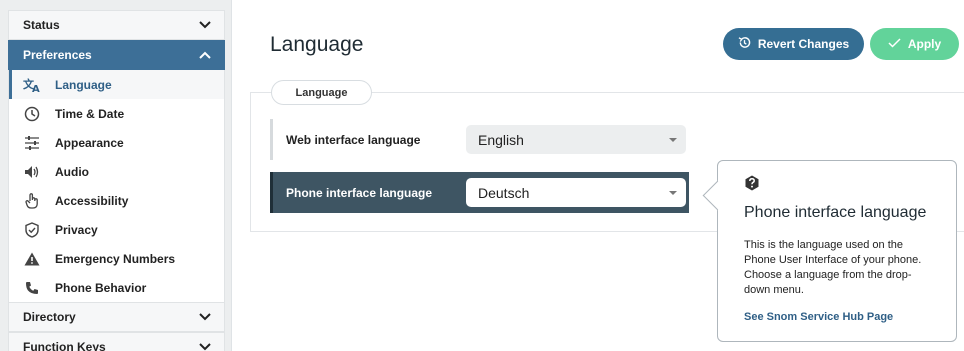 The width and height of the screenshot is (964, 351). I want to click on shield-check-icon, so click(32, 230).